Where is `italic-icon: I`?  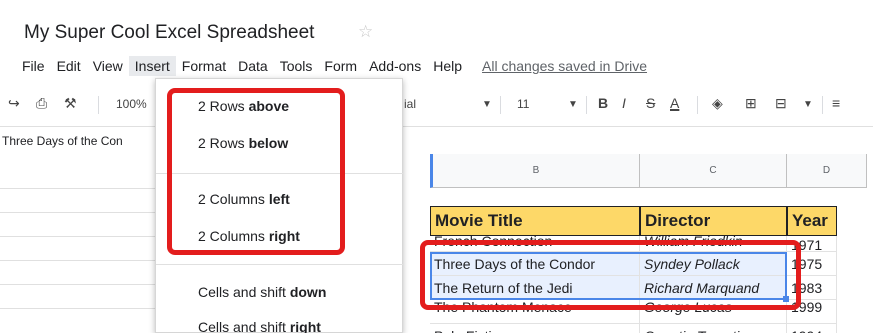
italic-icon: I is located at coordinates (624, 103).